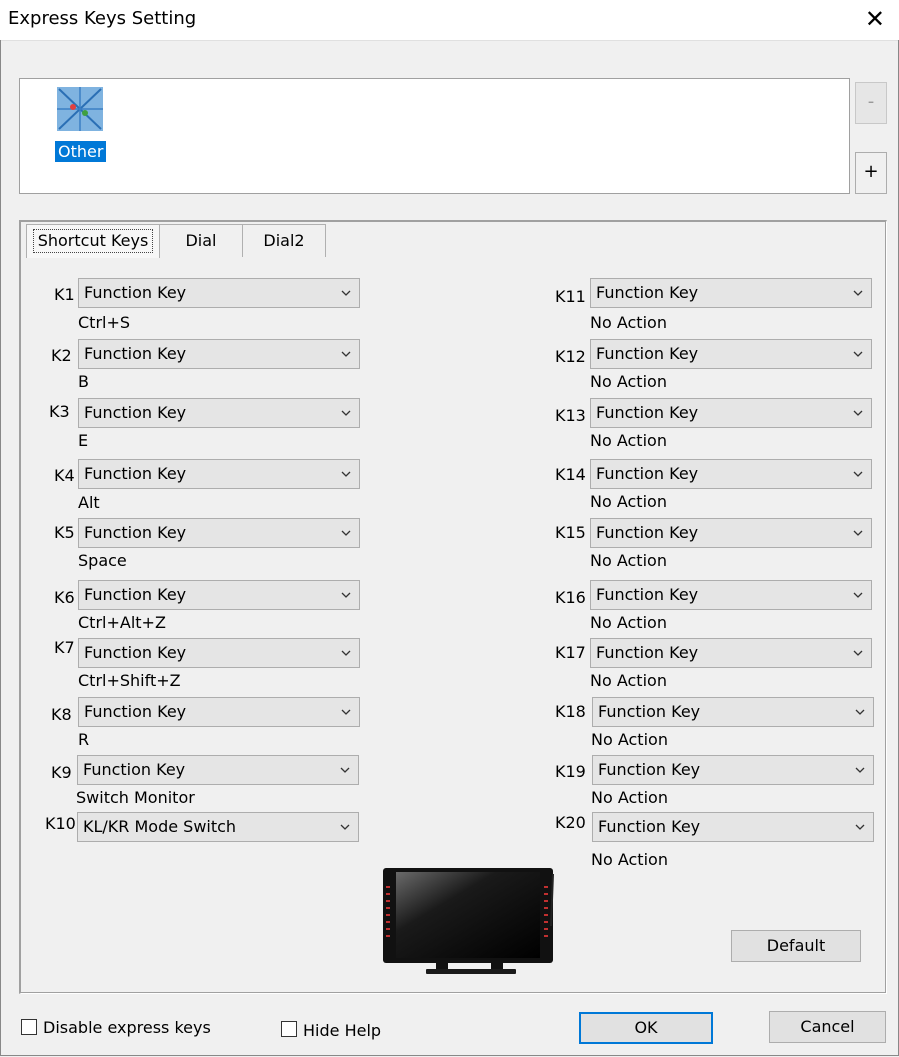 The height and width of the screenshot is (1057, 899). I want to click on key-label: K6, so click(64, 597).